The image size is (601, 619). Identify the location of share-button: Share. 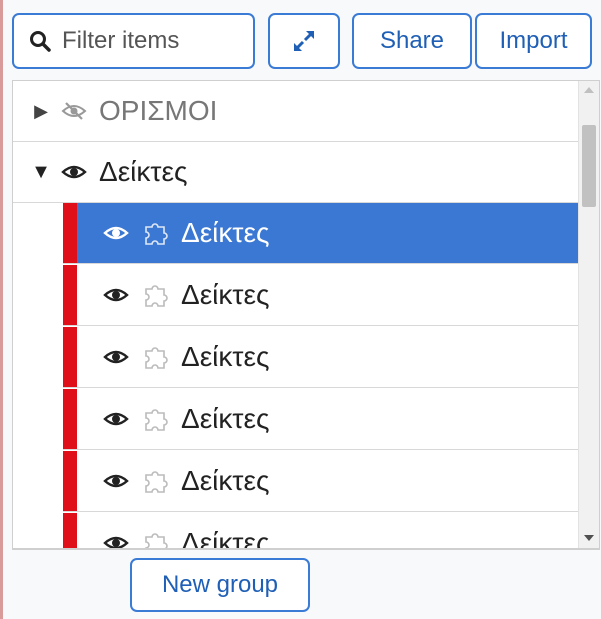
(412, 41).